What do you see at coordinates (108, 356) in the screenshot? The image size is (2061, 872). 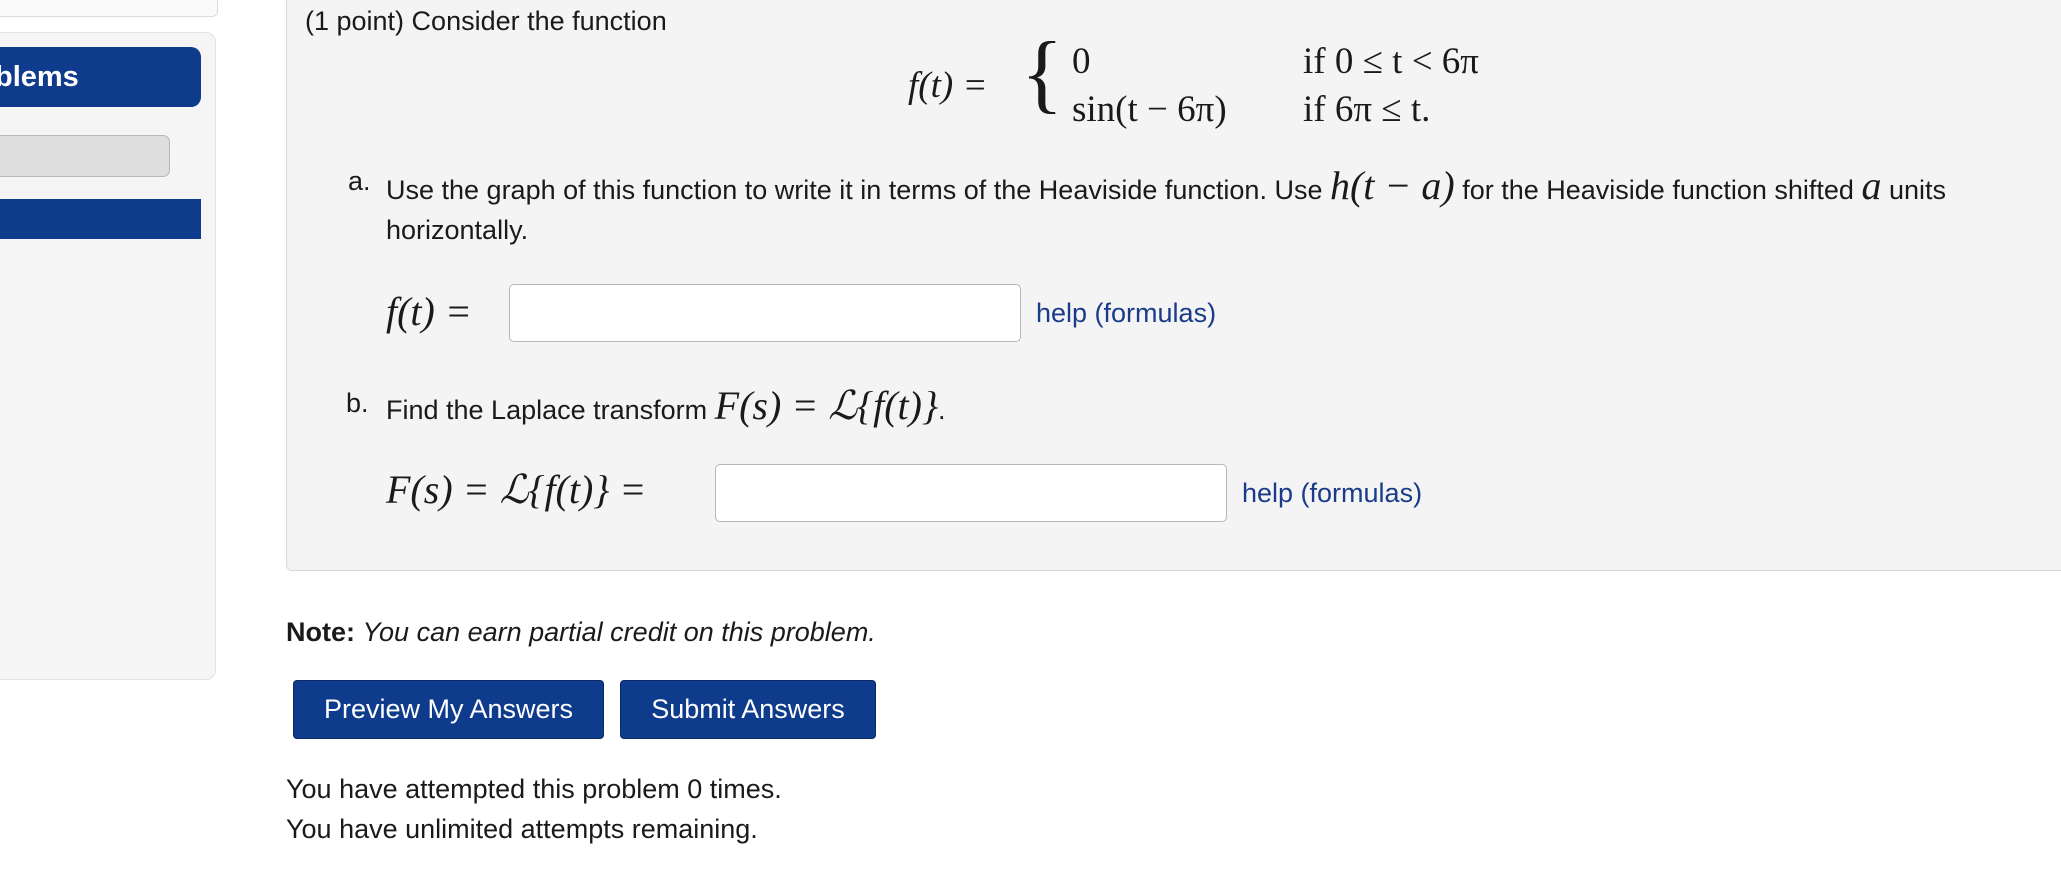 I see `sidebar` at bounding box center [108, 356].